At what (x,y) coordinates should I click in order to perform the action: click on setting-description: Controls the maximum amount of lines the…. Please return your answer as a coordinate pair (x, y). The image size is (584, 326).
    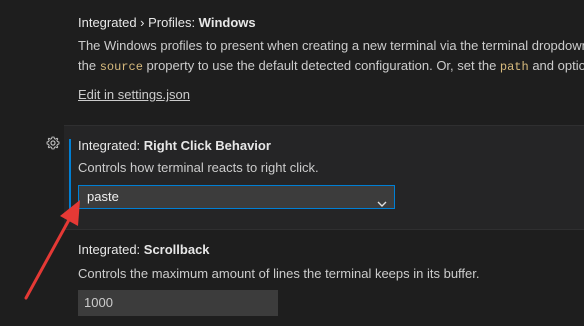
    Looking at the image, I should click on (279, 273).